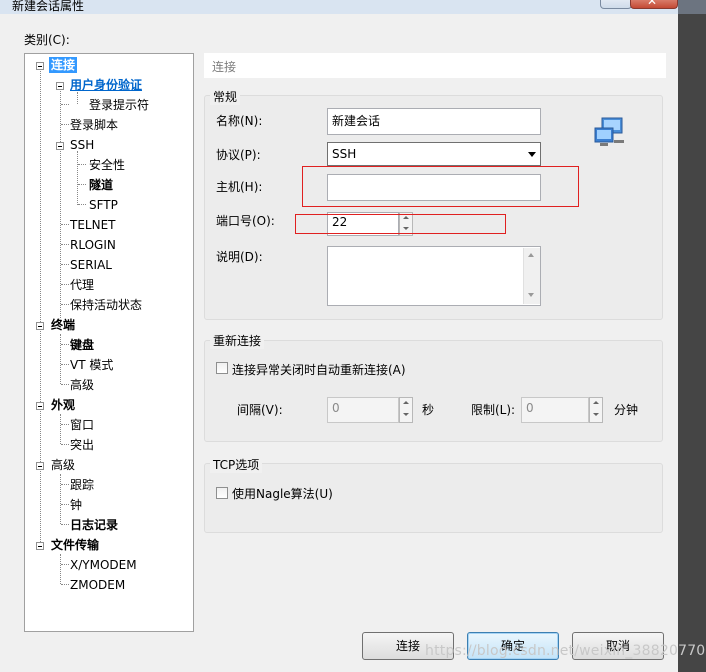  Describe the element at coordinates (245, 221) in the screenshot. I see `port-label: 端口号(O):` at that location.